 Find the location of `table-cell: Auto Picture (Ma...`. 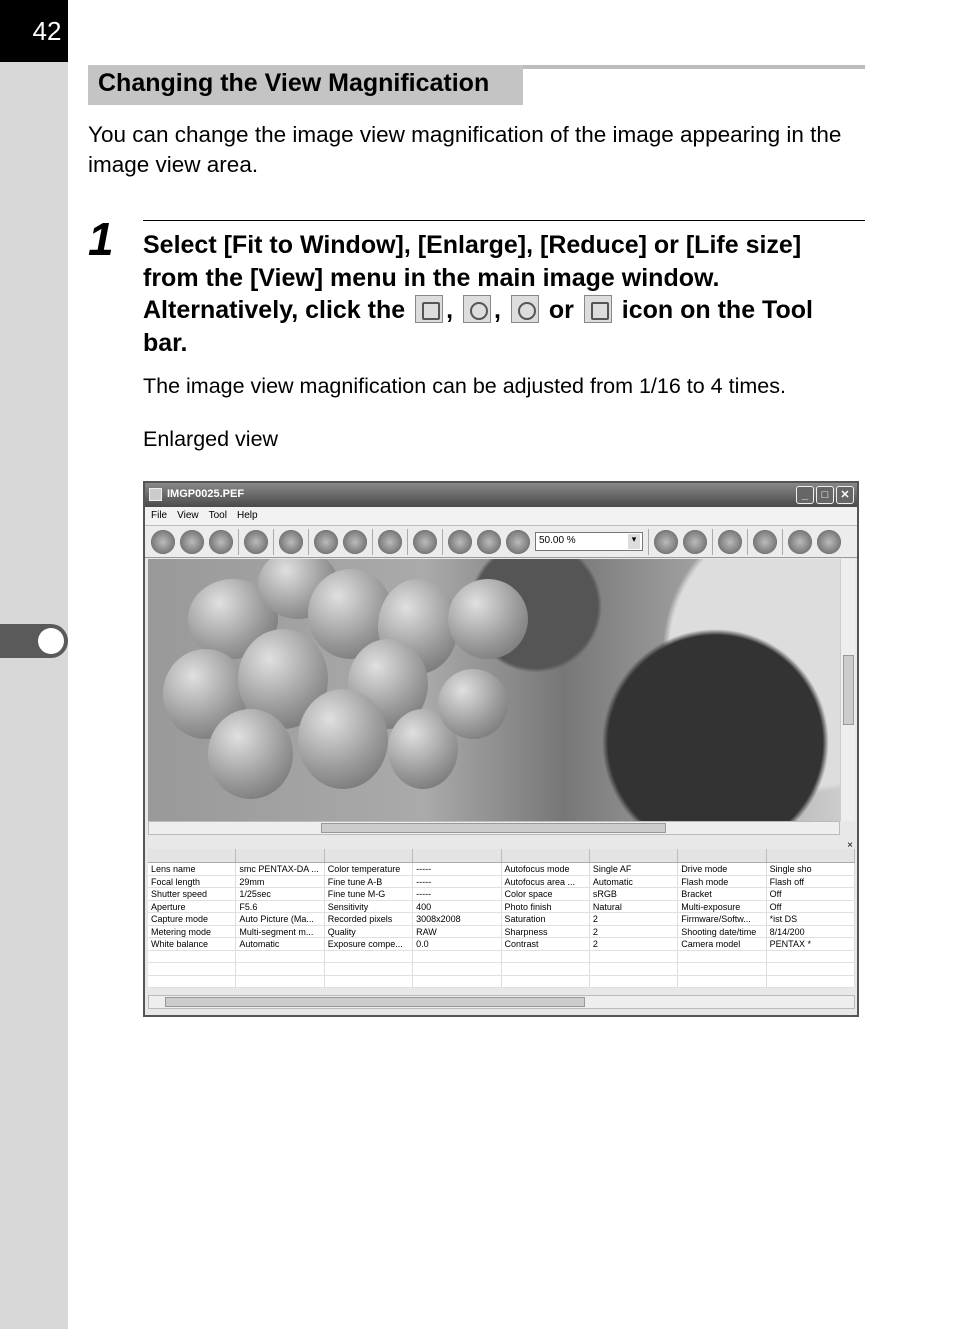

table-cell: Auto Picture (Ma... is located at coordinates (280, 919).